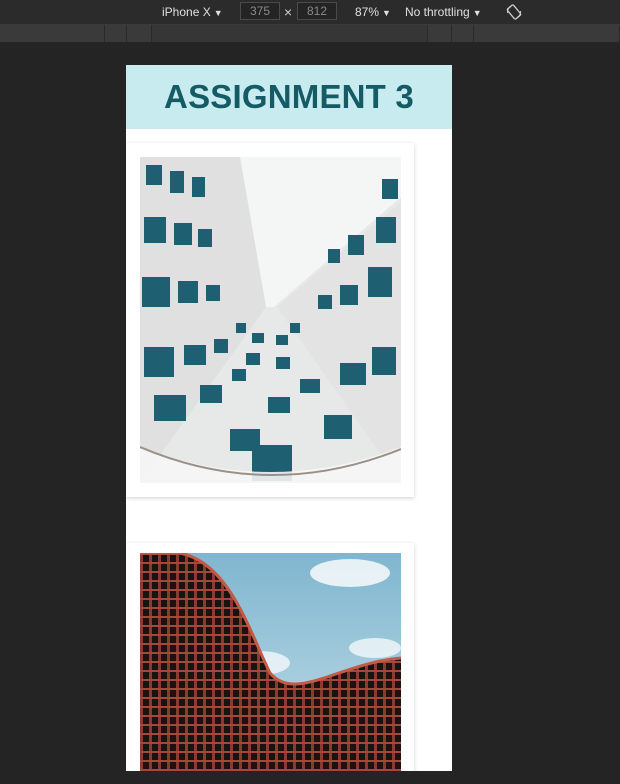 This screenshot has width=620, height=784. I want to click on media-query-bar, so click(310, 33).